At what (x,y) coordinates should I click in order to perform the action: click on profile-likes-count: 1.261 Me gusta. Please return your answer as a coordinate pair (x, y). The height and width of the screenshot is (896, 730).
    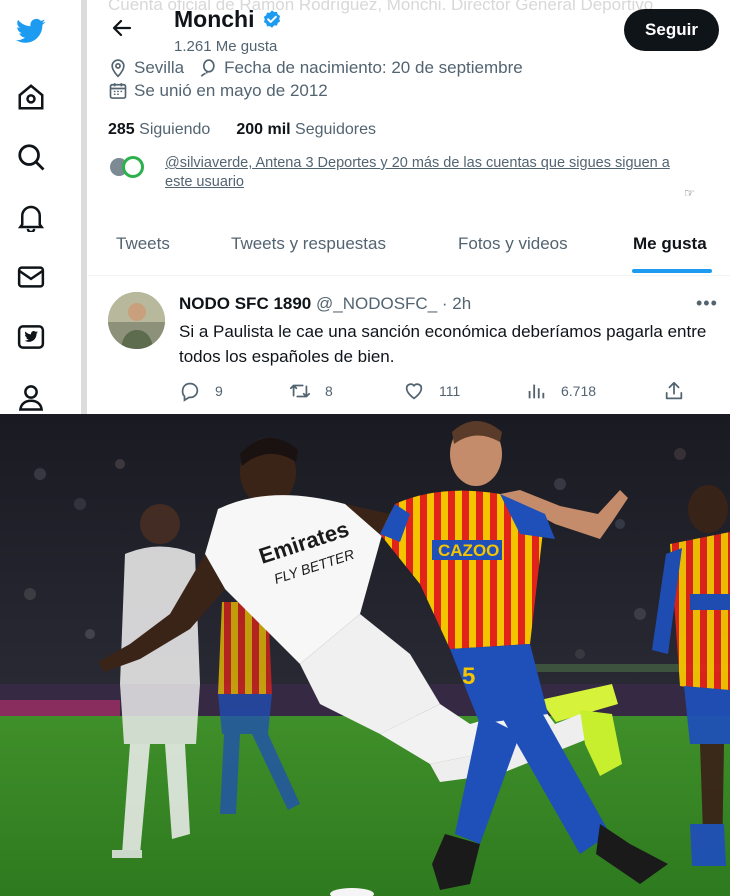
    Looking at the image, I should click on (226, 46).